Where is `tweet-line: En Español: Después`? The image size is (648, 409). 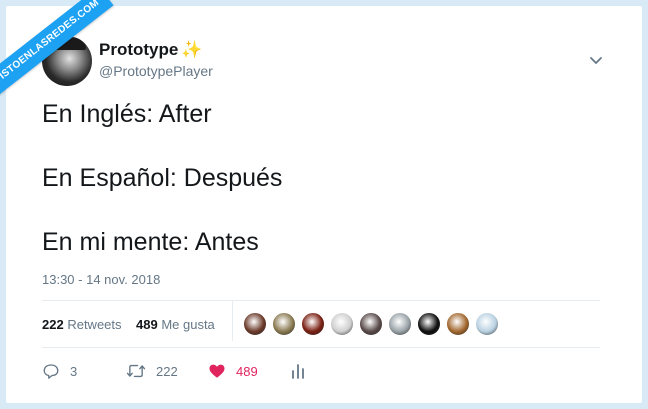
tweet-line: En Español: Después is located at coordinates (162, 178).